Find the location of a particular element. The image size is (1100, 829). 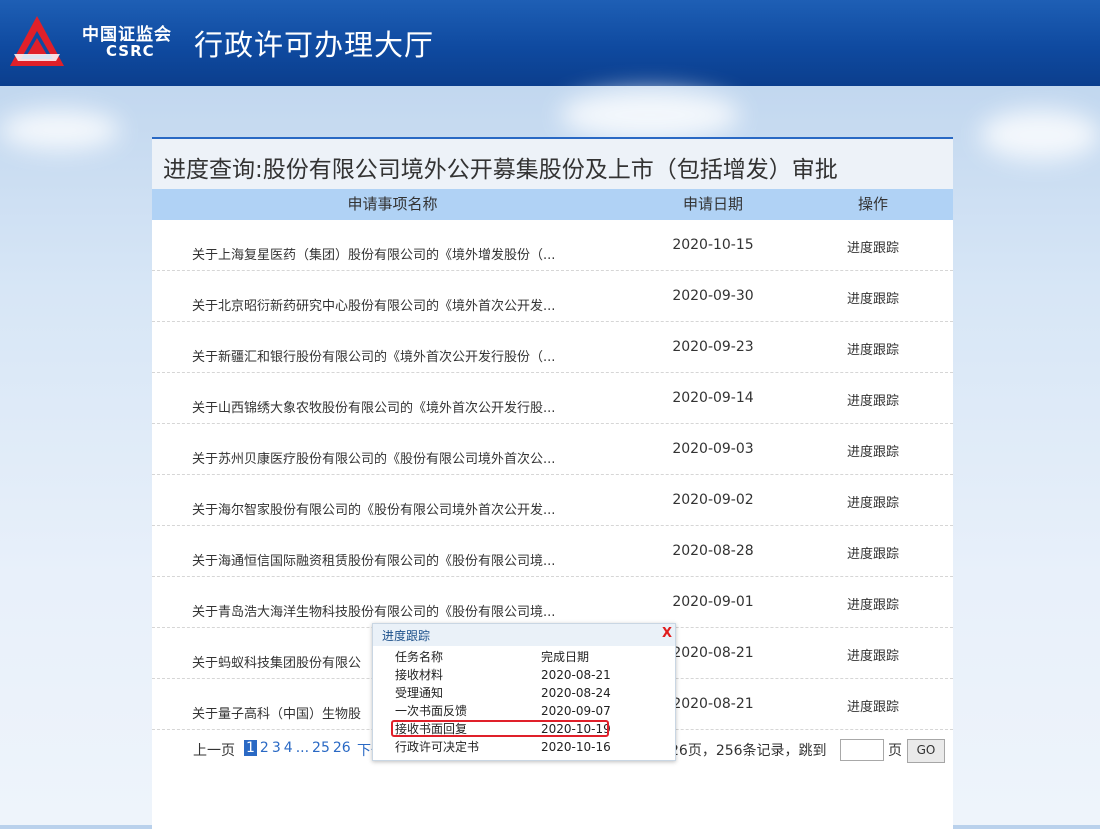

application-date: 2020-08-28 is located at coordinates (713, 551).